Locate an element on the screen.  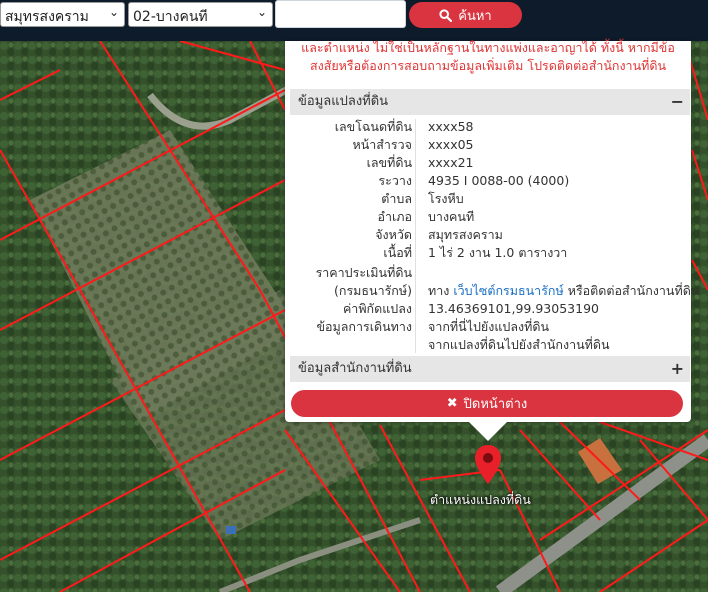
search-icon is located at coordinates (446, 15).